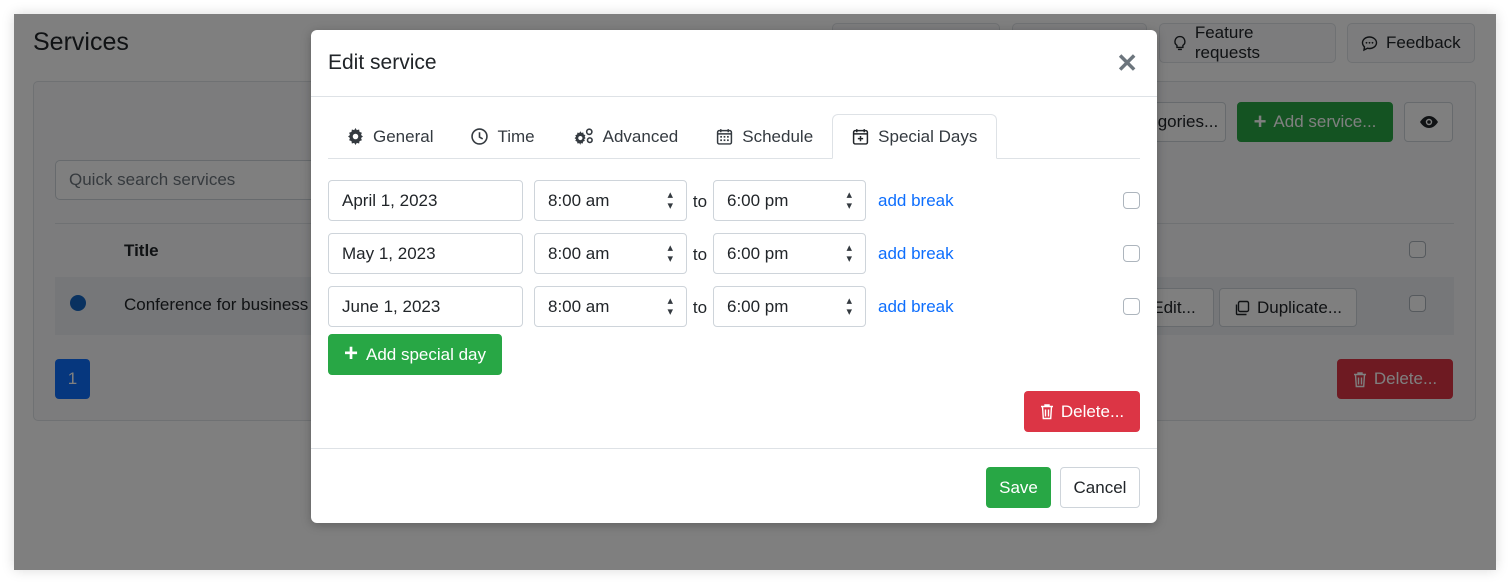  I want to click on add-special-day-button: + Add special day, so click(415, 354).